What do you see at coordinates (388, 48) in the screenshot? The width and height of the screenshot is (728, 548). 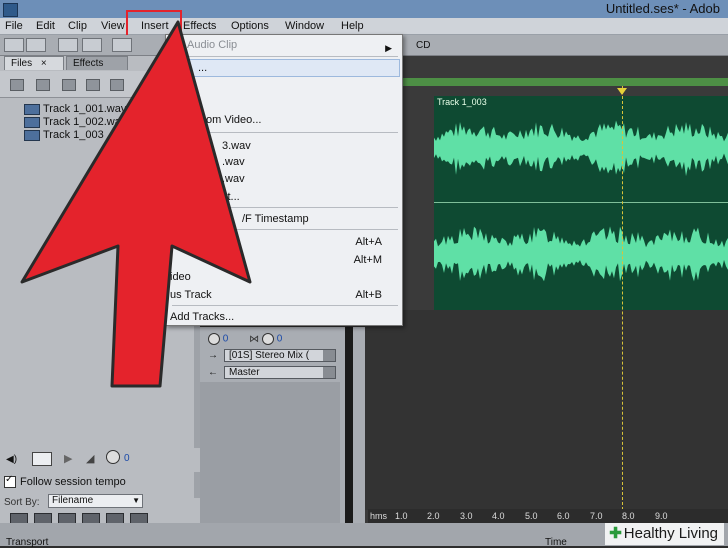 I see `submenu-arrow-icon: ▶` at bounding box center [388, 48].